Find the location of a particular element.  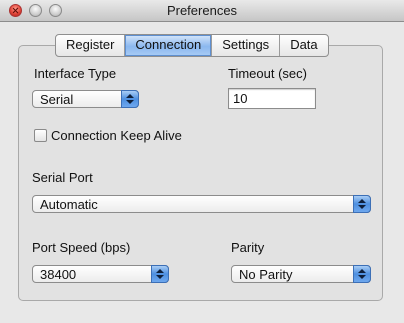

tab-register: Register is located at coordinates (91, 45).